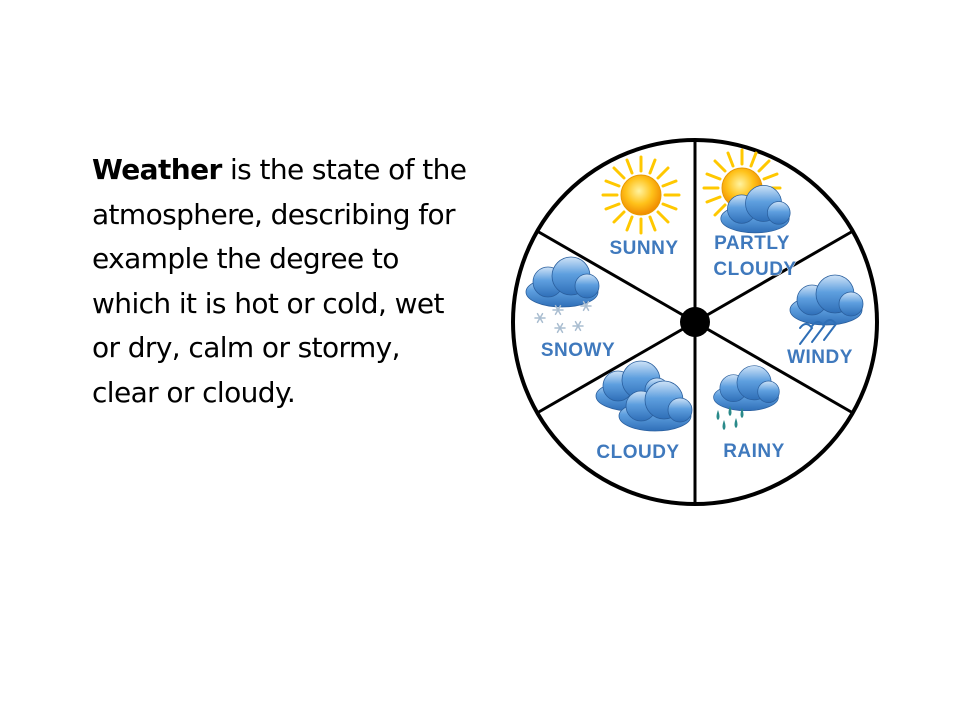 The image size is (960, 720). I want to click on wheel-hub, so click(695, 322).